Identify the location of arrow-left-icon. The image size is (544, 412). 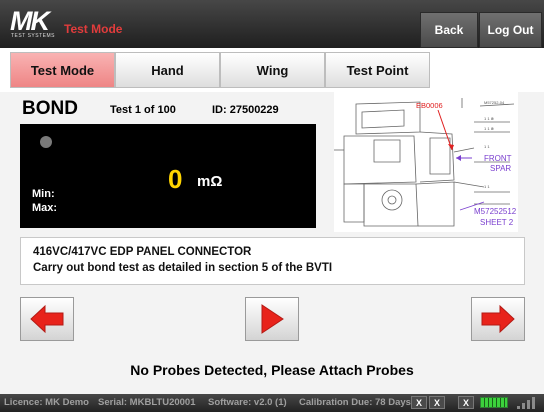
(47, 319).